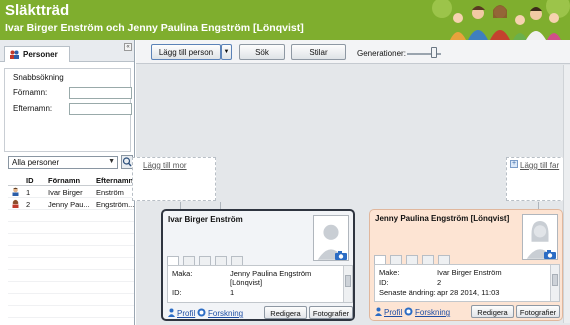  I want to click on cell-id: 2, so click(28, 204).